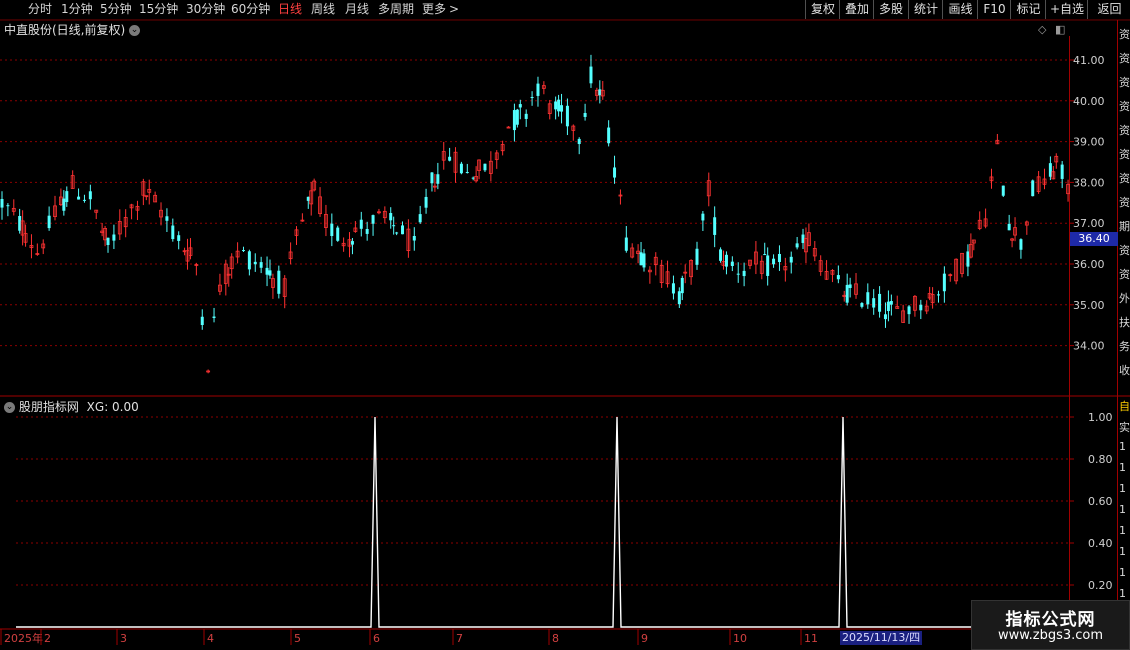  Describe the element at coordinates (890, 9) in the screenshot. I see `toolbar-button-2: 多股` at that location.